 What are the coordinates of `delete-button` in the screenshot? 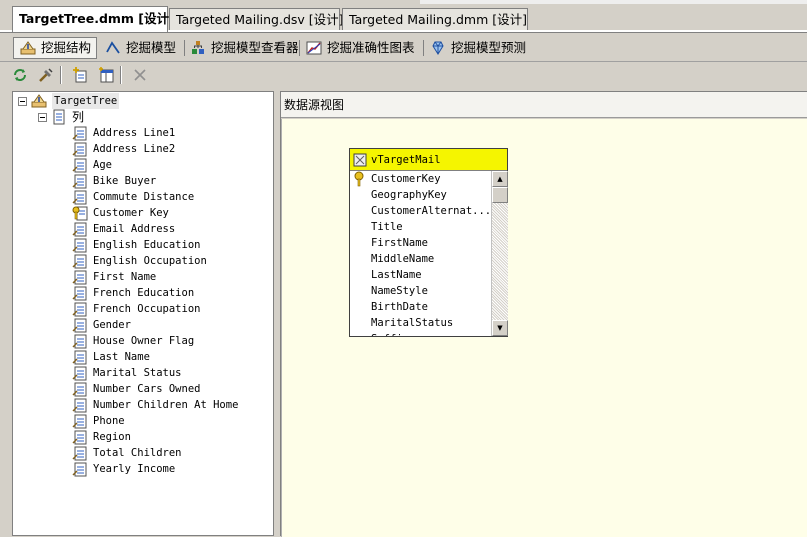 It's located at (140, 75).